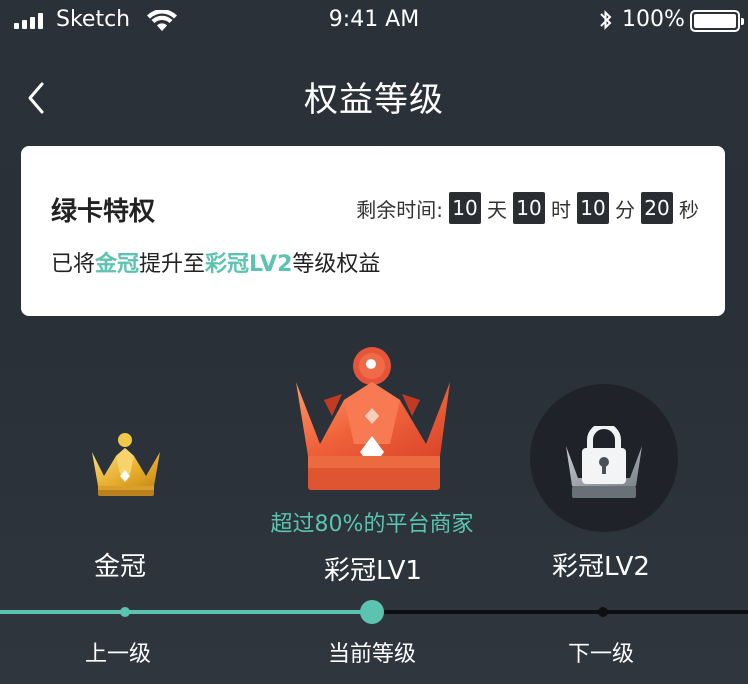  What do you see at coordinates (373, 571) in the screenshot?
I see `level-name-current: 彩冠LV1` at bounding box center [373, 571].